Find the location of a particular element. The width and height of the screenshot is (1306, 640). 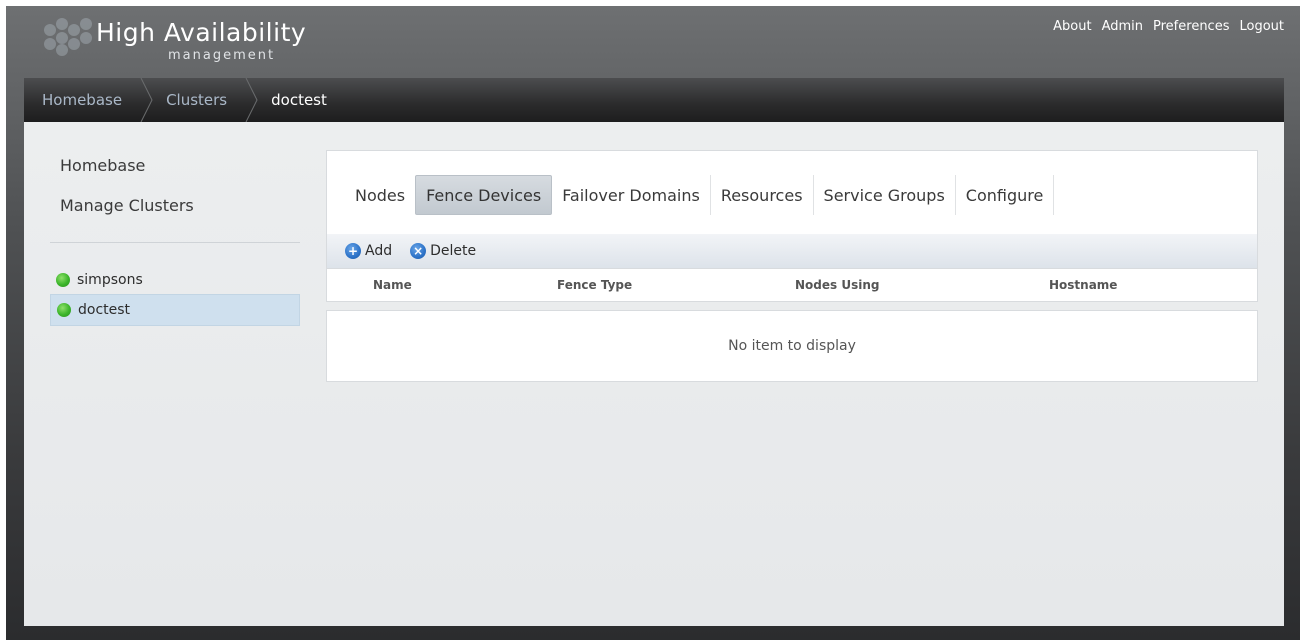

column-header-hostname: Hostname is located at coordinates (1083, 285).